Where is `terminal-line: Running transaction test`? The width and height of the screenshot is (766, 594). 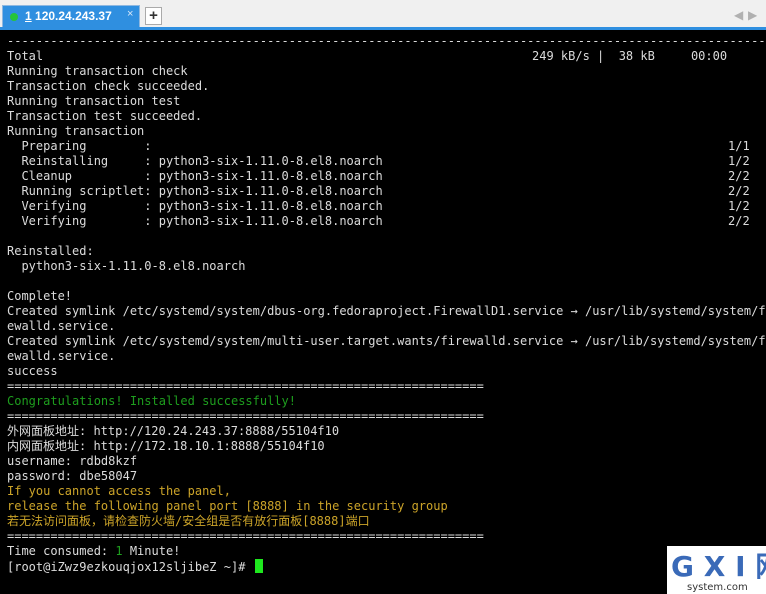
terminal-line: Running transaction test is located at coordinates (94, 101).